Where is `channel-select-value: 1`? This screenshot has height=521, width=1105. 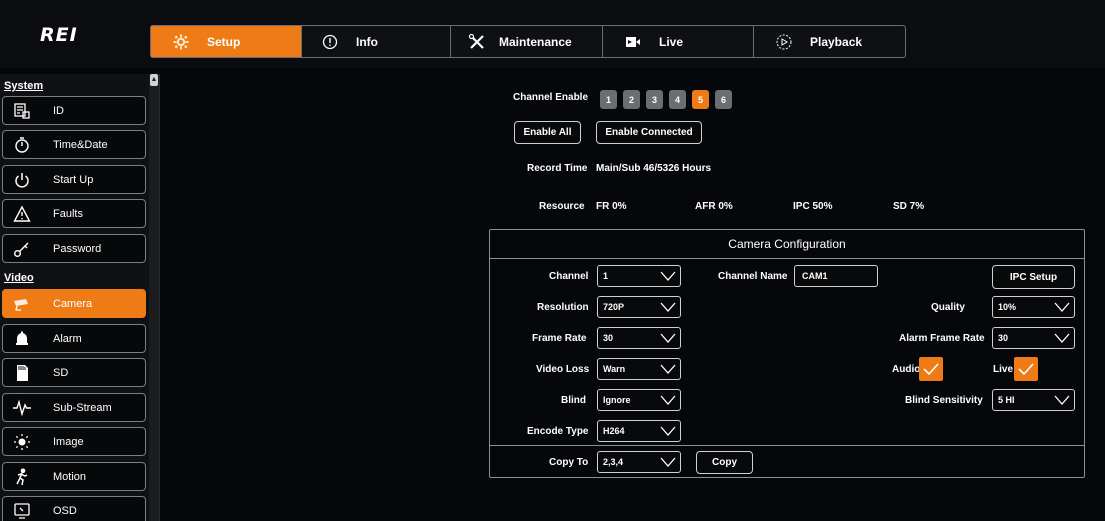
channel-select-value: 1 is located at coordinates (606, 276).